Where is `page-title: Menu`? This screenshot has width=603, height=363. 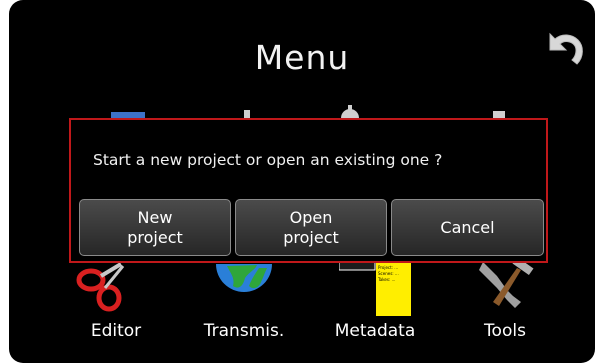
page-title: Menu is located at coordinates (302, 57).